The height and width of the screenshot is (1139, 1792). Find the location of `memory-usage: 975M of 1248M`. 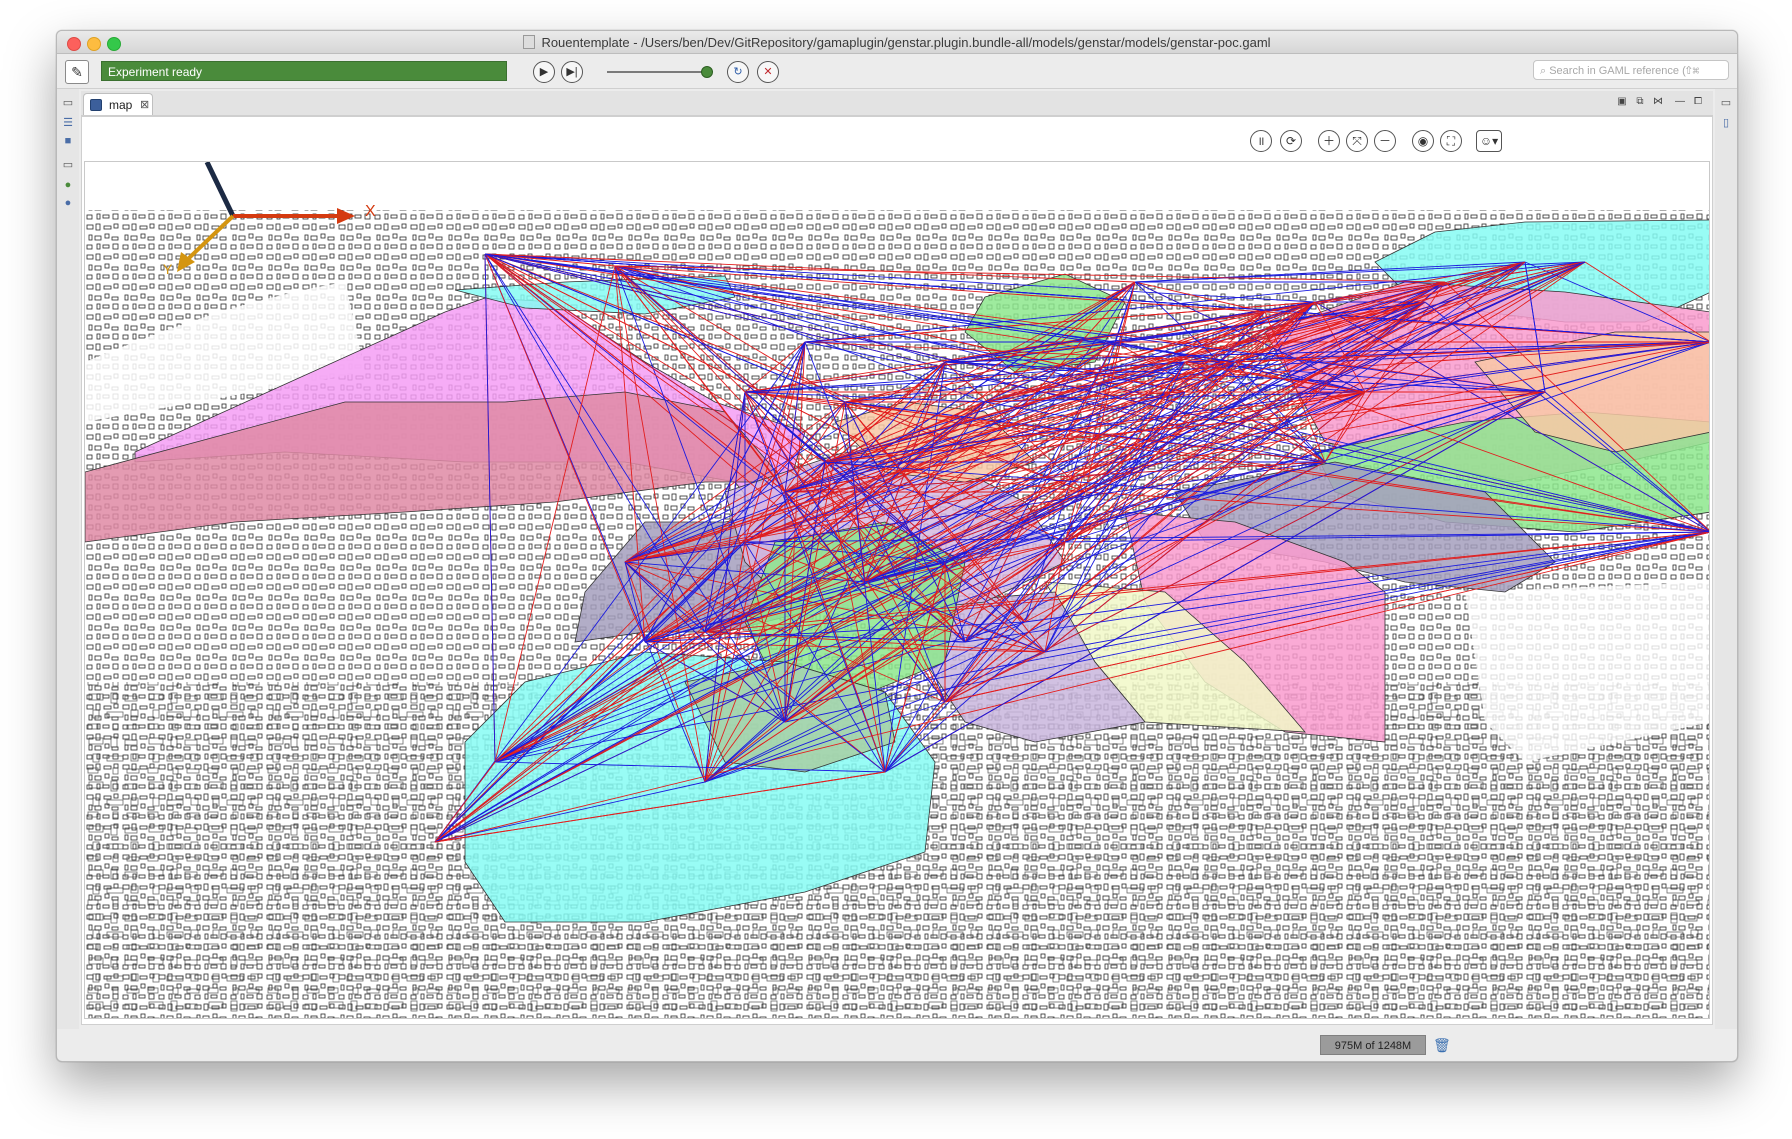

memory-usage: 975M of 1248M is located at coordinates (1373, 1045).